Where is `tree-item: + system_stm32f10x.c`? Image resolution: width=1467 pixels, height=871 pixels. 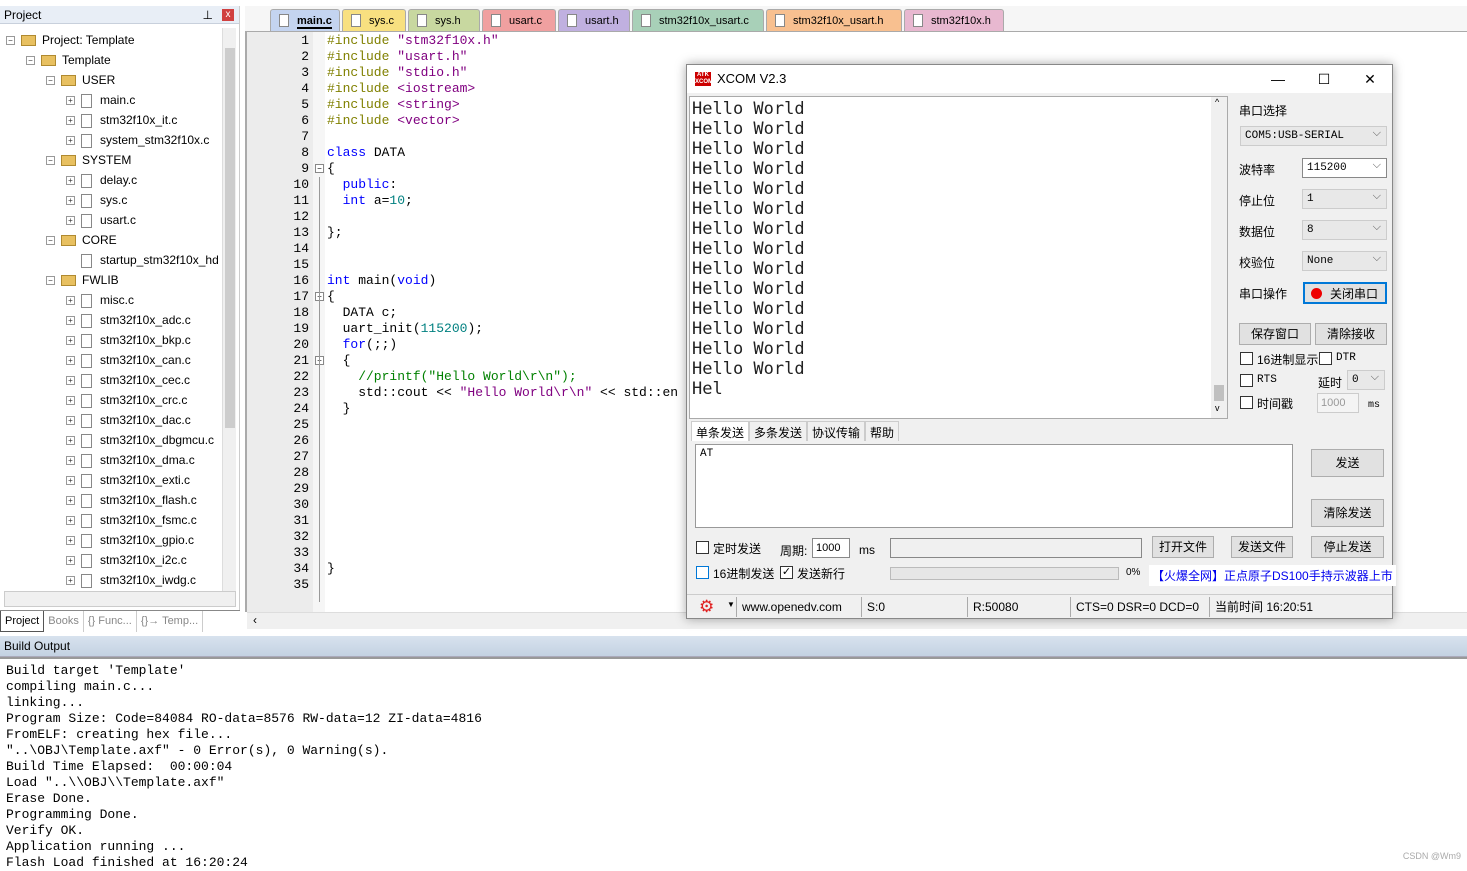 tree-item: + system_stm32f10x.c is located at coordinates (137, 140).